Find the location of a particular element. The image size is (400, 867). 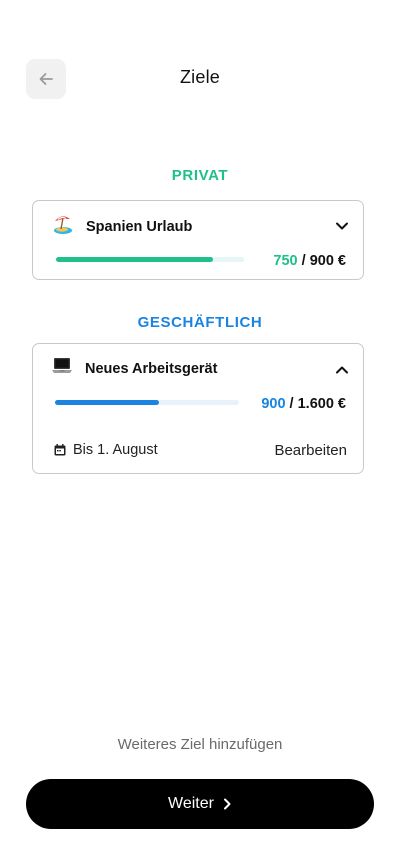

header: Ziele is located at coordinates (200, 79).